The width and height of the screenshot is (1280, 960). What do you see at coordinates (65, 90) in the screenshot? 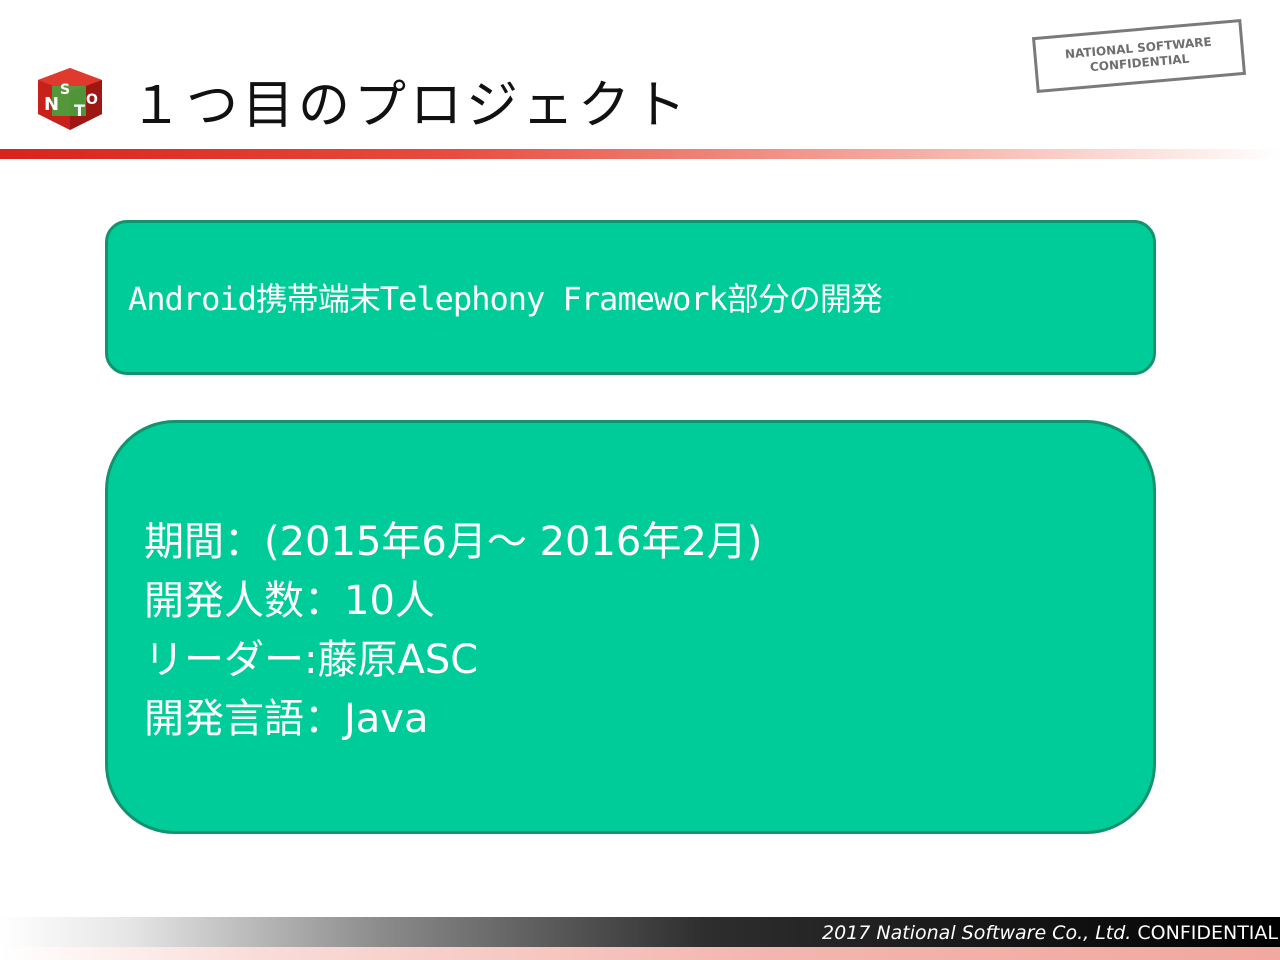
I see `svg-text: S` at bounding box center [65, 90].